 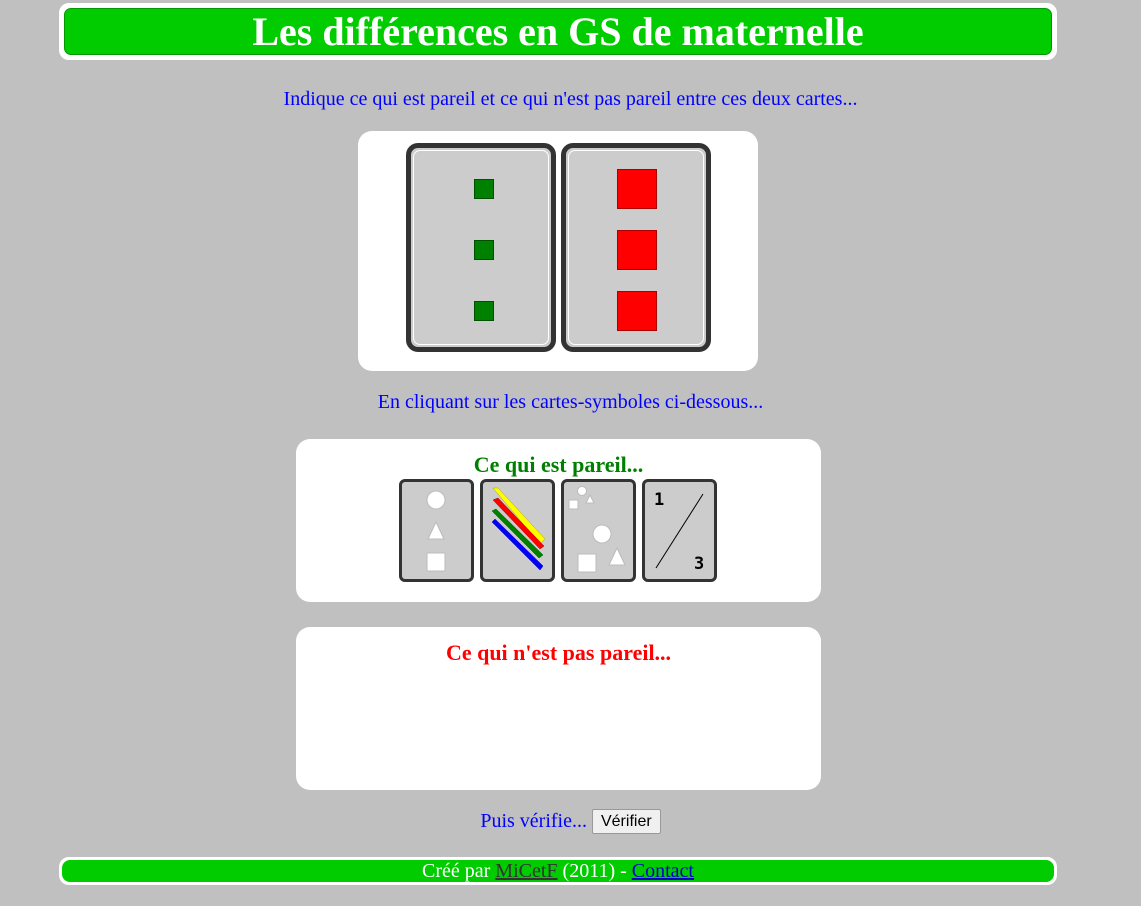 I want to click on symbol-card-colors, so click(x=517, y=530).